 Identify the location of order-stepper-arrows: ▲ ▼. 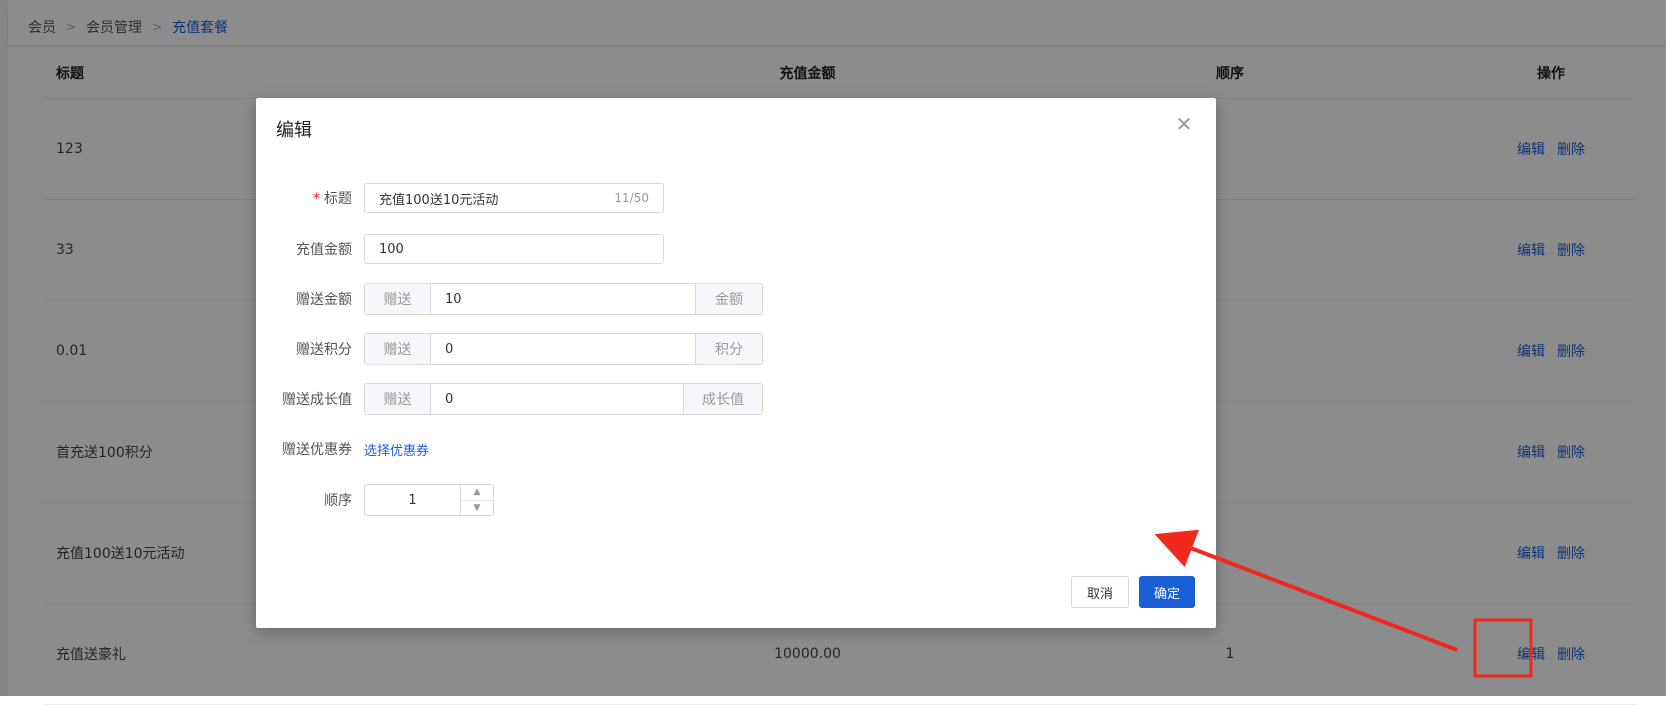
(476, 500).